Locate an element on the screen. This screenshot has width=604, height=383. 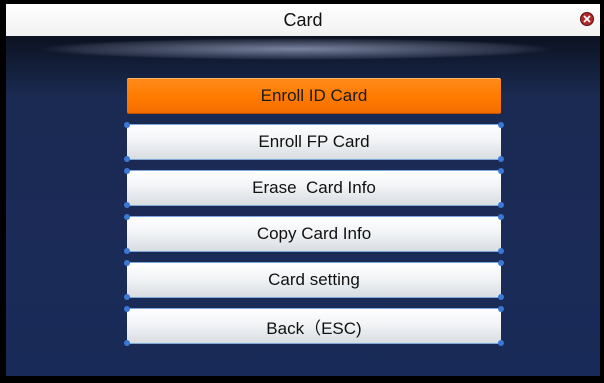
menu-item-label: Back（ESC) is located at coordinates (314, 328).